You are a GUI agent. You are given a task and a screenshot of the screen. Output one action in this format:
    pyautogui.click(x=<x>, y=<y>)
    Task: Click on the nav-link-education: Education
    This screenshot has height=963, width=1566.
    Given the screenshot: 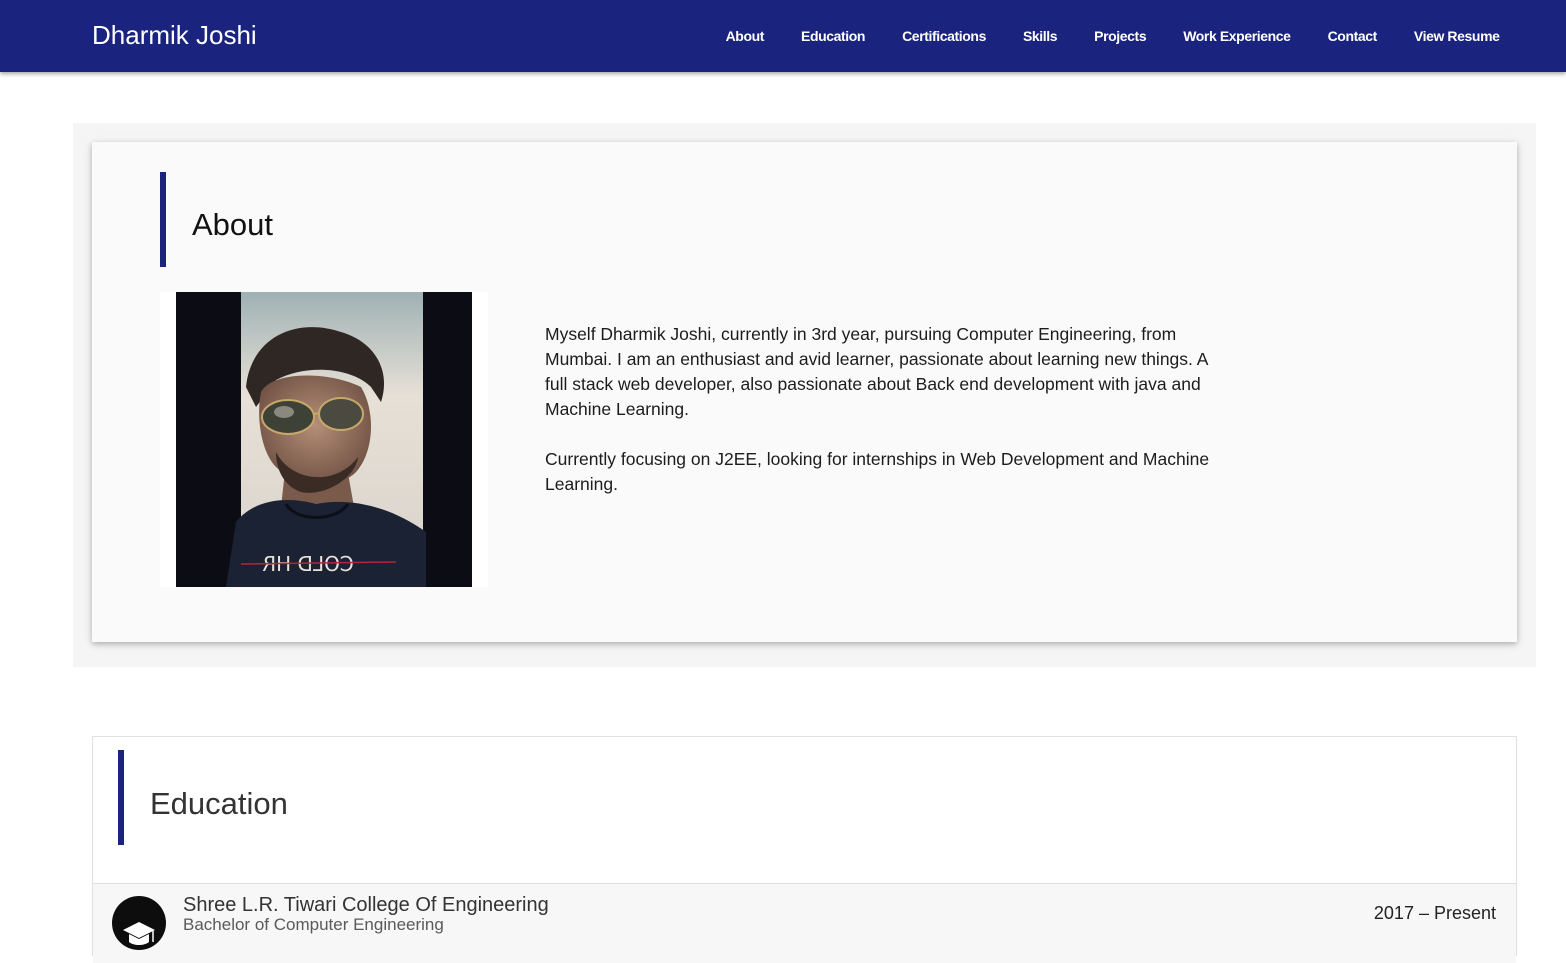 What is the action you would take?
    pyautogui.click(x=833, y=36)
    